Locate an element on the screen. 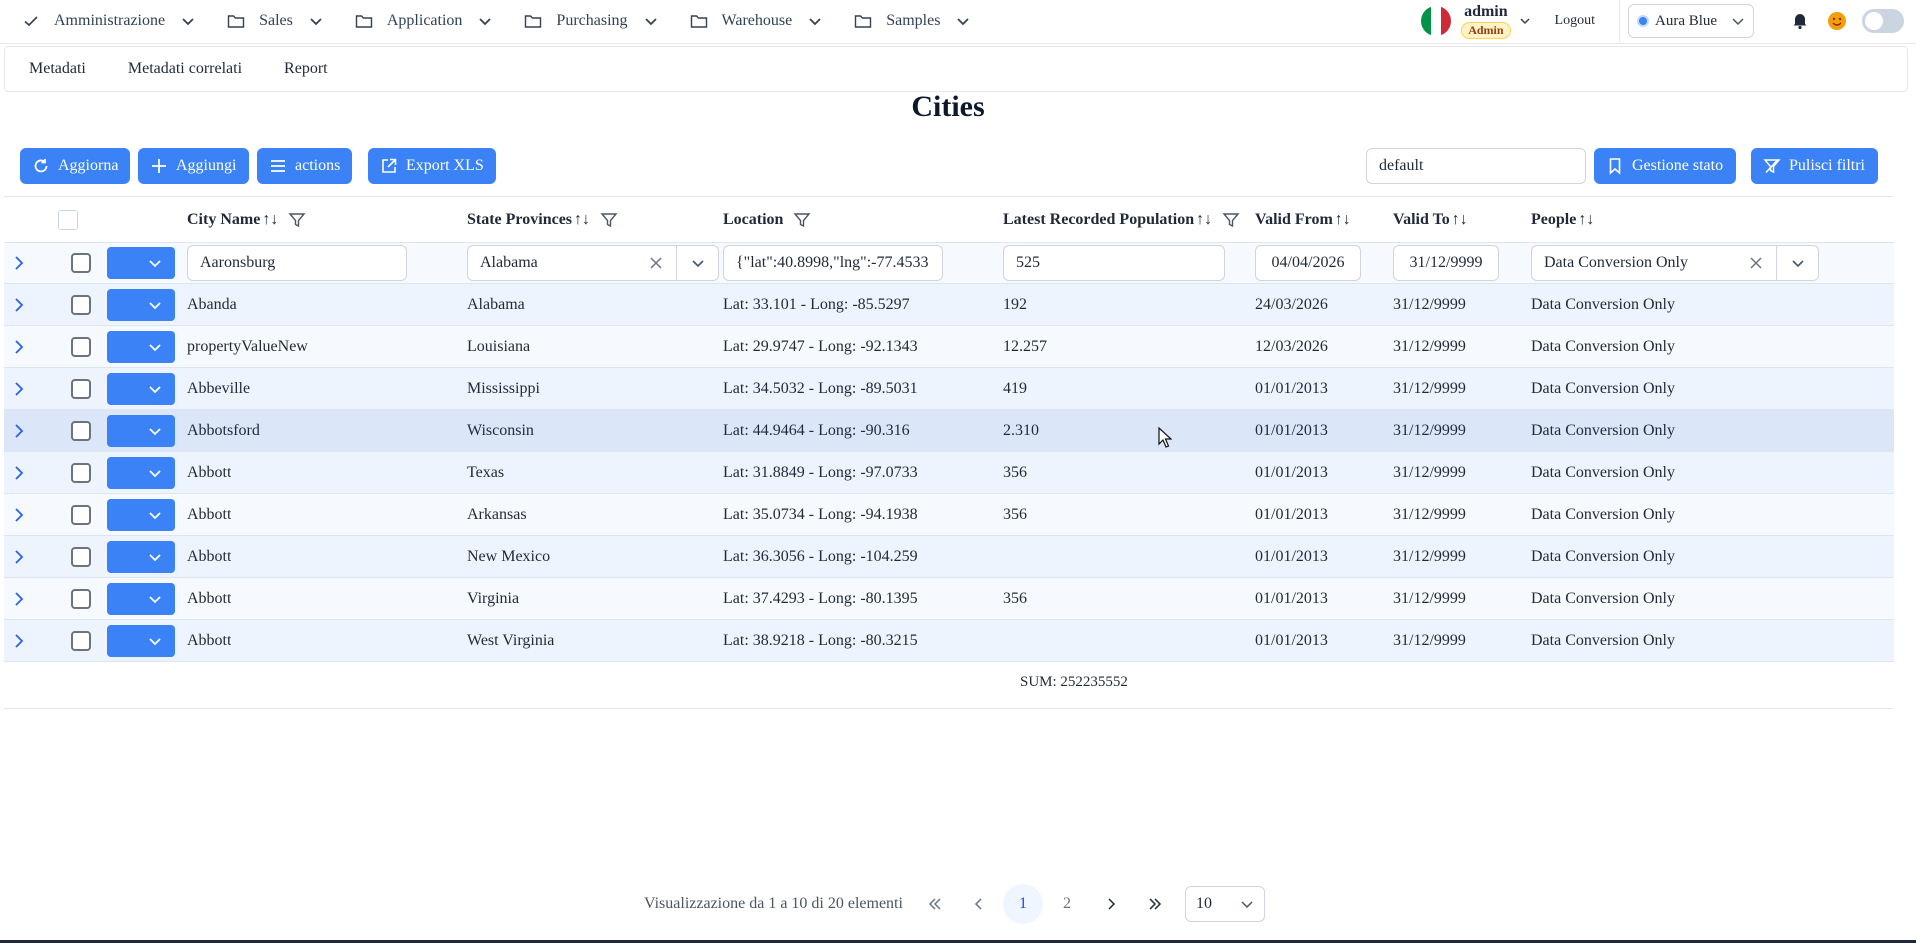  state-province-select: Alabama is located at coordinates (593, 263).